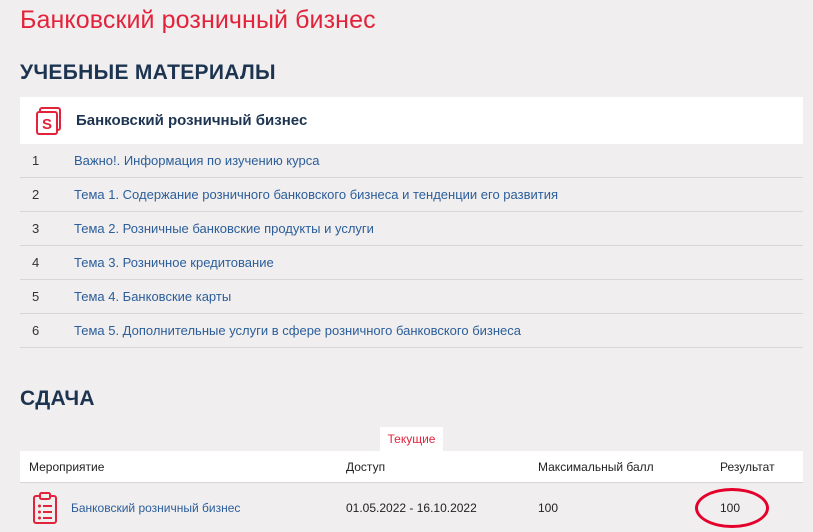  I want to click on submission-section-title: СДАЧА, so click(57, 398).